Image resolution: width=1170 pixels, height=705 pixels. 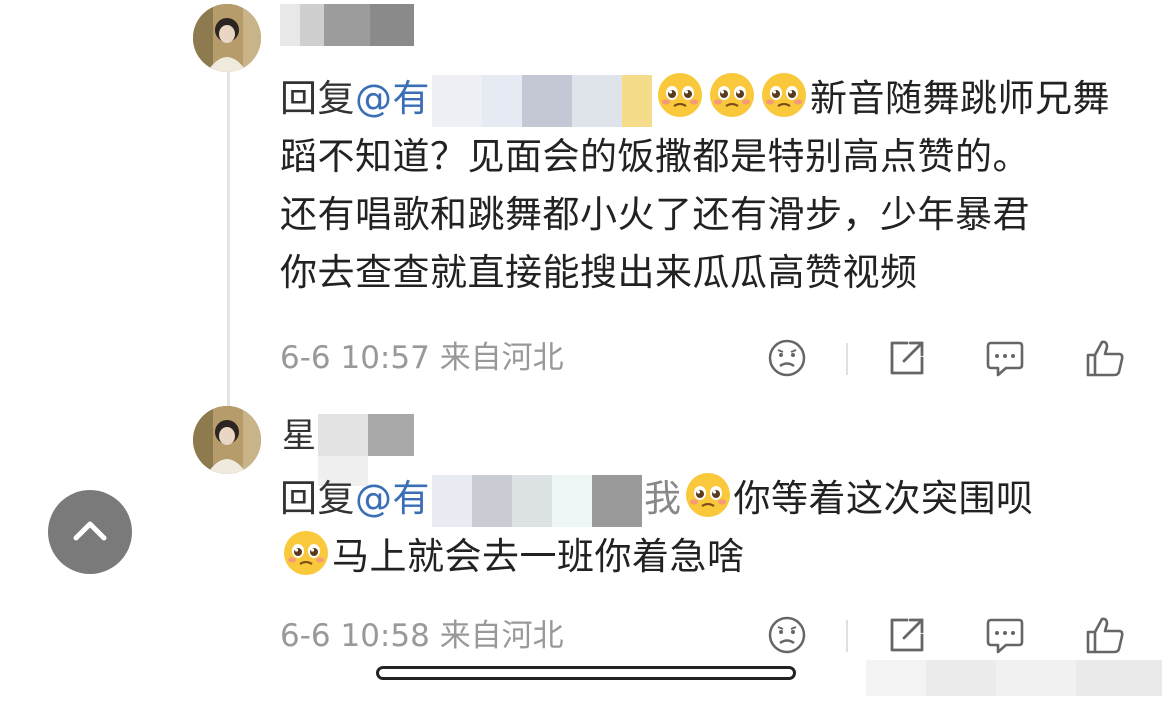 I want to click on scroll-to-top-button, so click(x=90, y=532).